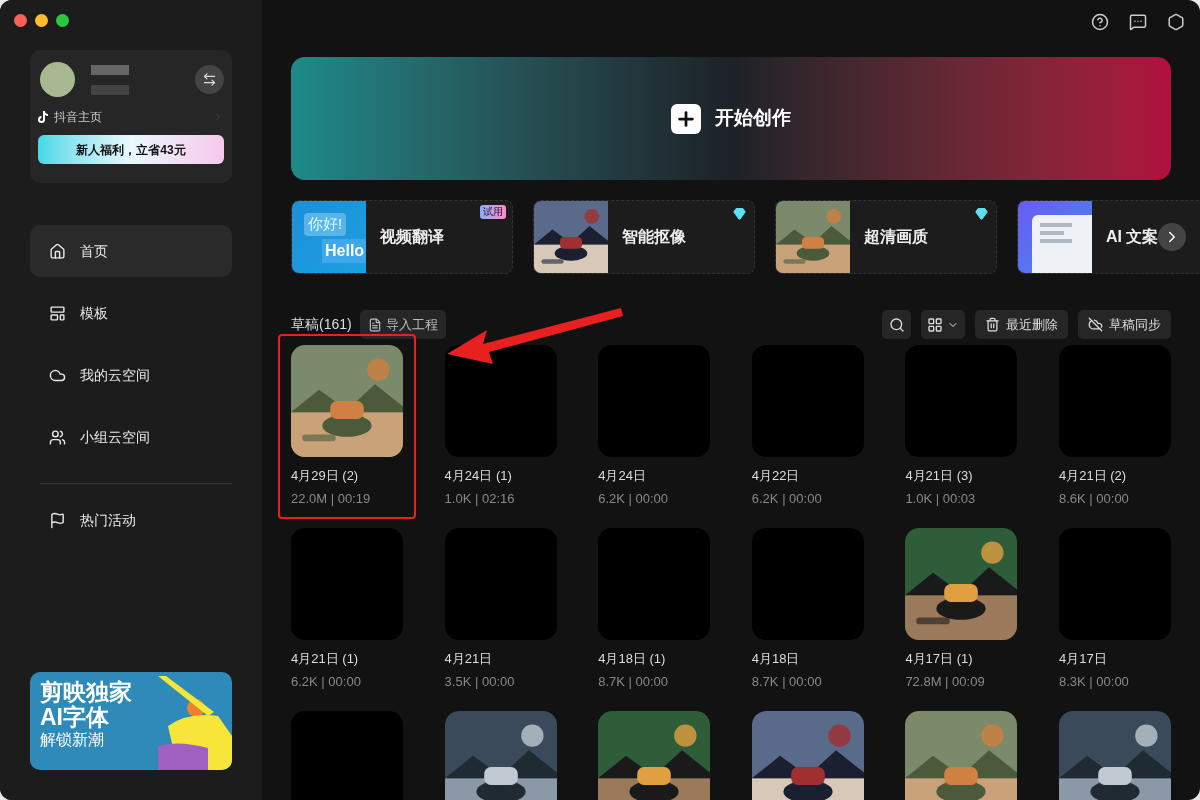  What do you see at coordinates (75, 718) in the screenshot?
I see `banner-title: AI字体` at bounding box center [75, 718].